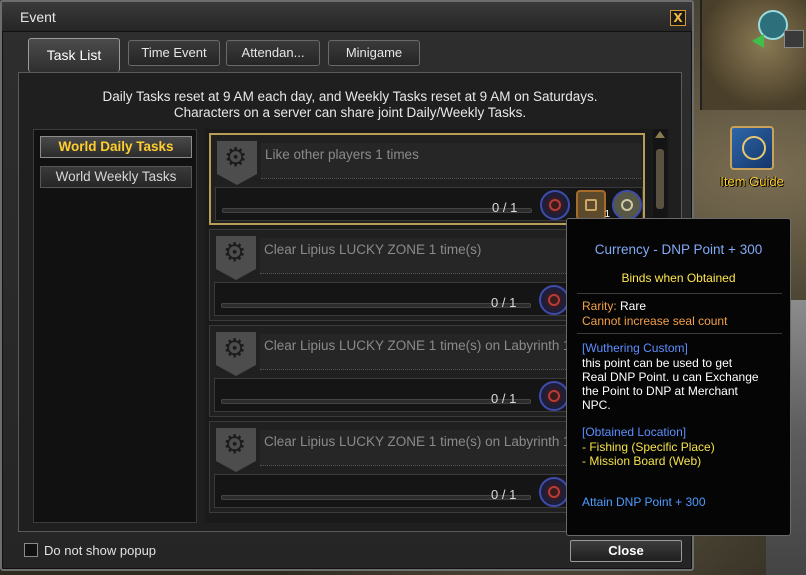 The height and width of the screenshot is (575, 806). What do you see at coordinates (678, 249) in the screenshot?
I see `tooltip-title: Currency - DNP Point + 300` at bounding box center [678, 249].